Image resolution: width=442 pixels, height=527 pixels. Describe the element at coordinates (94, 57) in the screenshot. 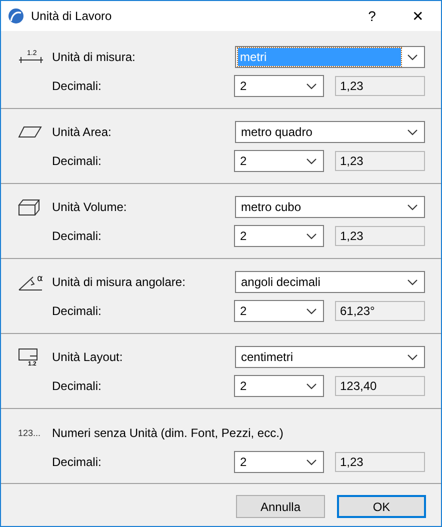

I see `setting-label: Unità di misura:` at that location.